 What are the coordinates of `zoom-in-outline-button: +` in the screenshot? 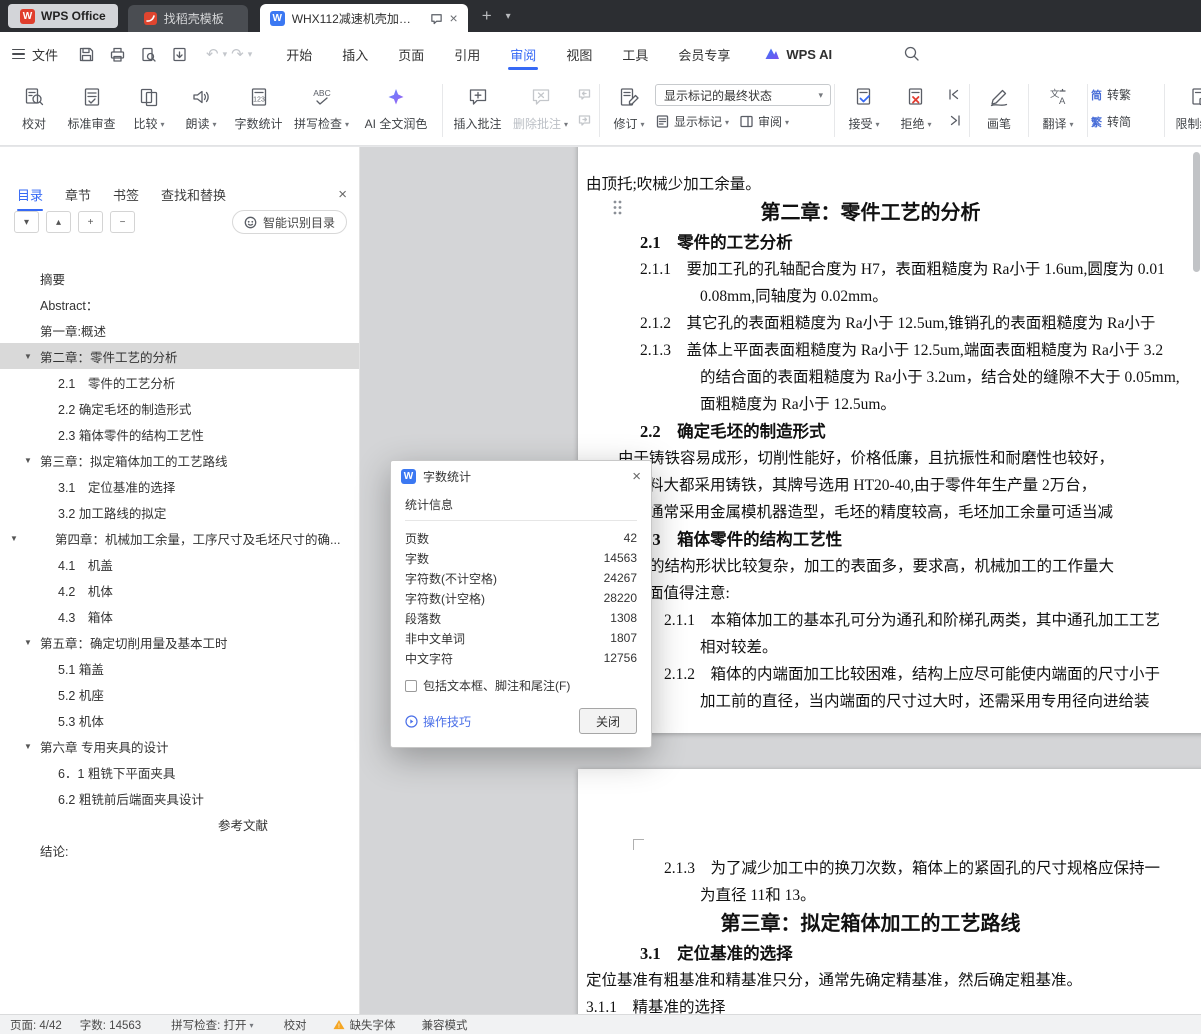 It's located at (90, 222).